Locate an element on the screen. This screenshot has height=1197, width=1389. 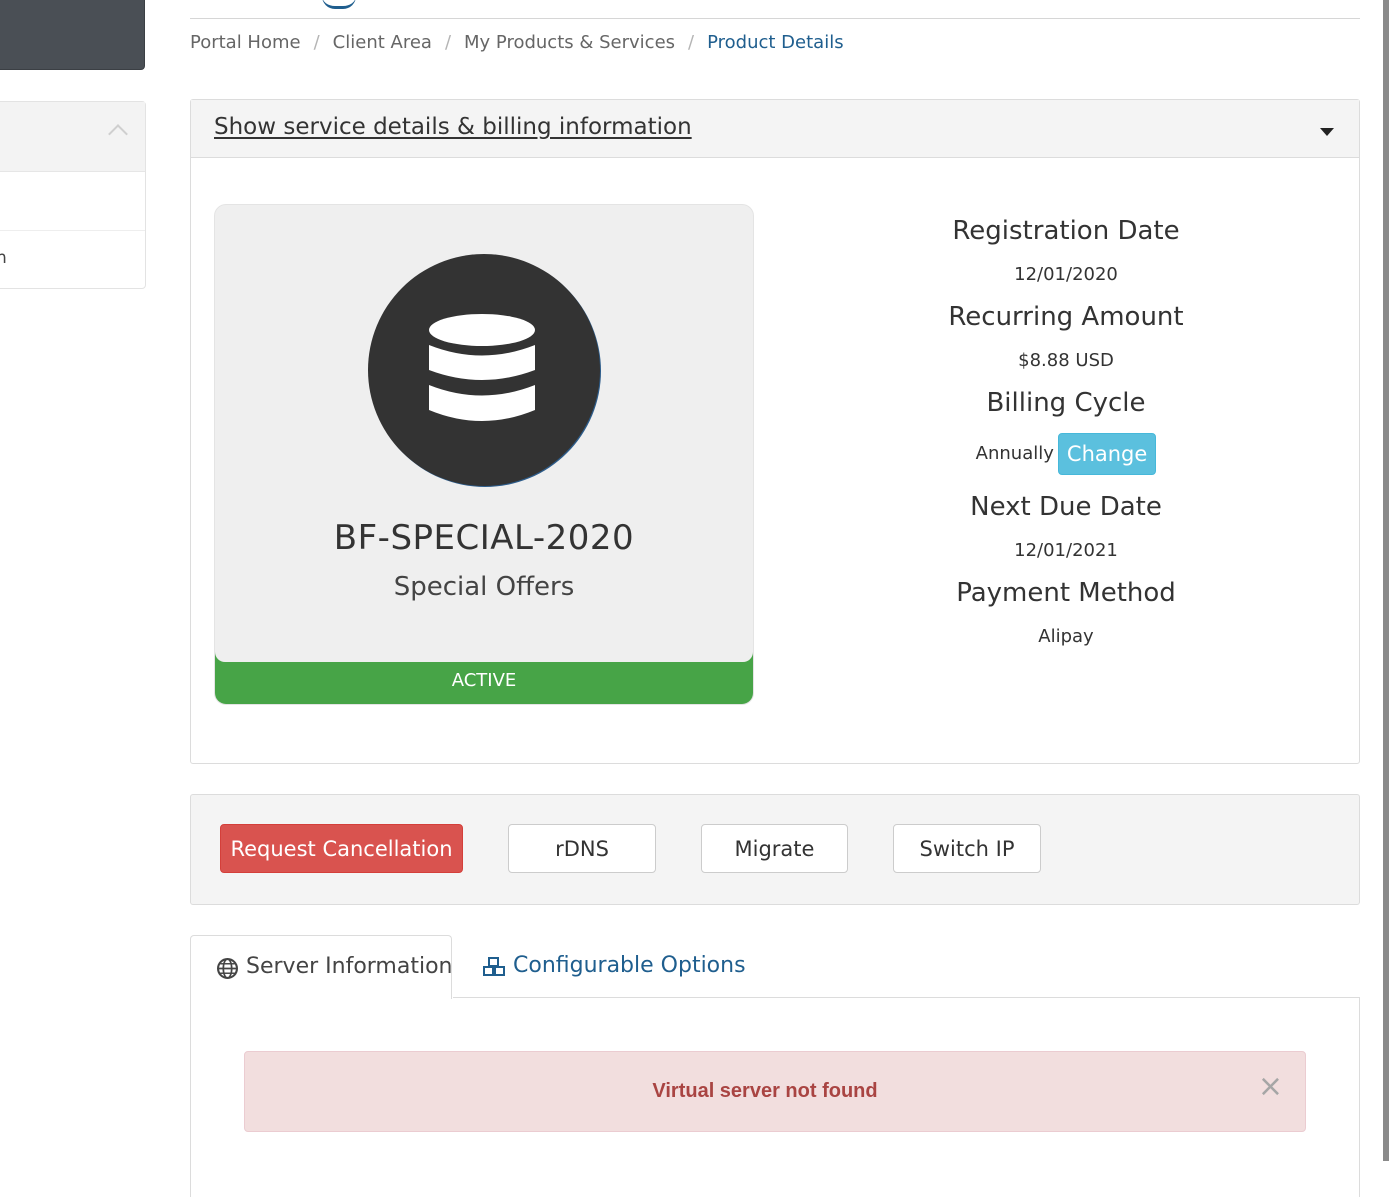
tab-server-information-label: Server Information is located at coordinates (349, 966).